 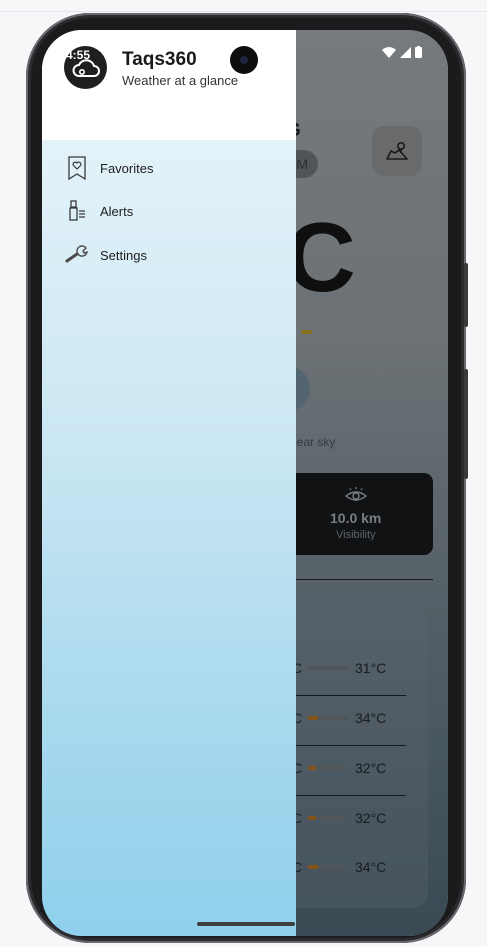 I want to click on home-indicator, so click(x=246, y=924).